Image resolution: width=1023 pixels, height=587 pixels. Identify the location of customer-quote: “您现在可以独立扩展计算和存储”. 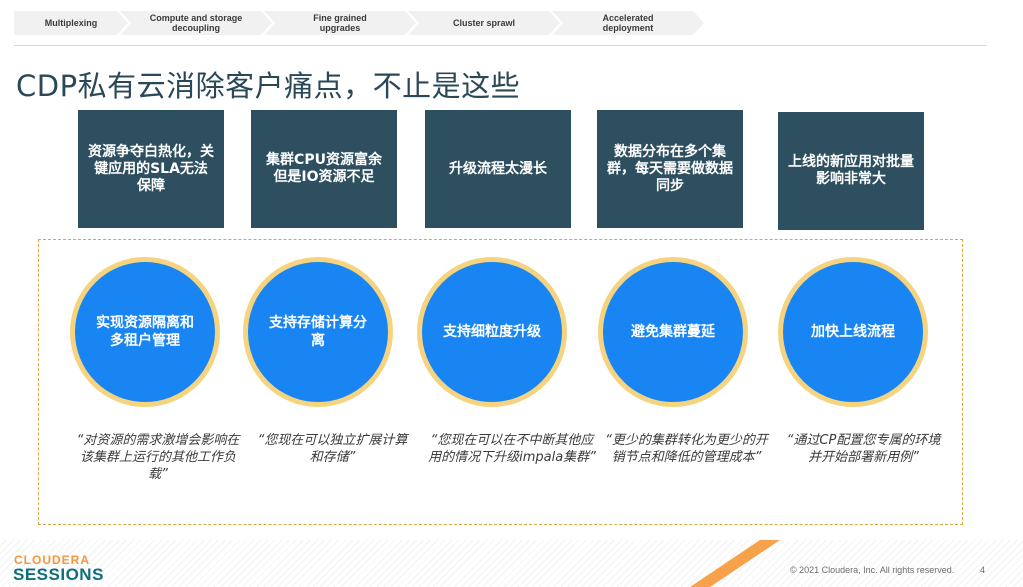
(332, 449).